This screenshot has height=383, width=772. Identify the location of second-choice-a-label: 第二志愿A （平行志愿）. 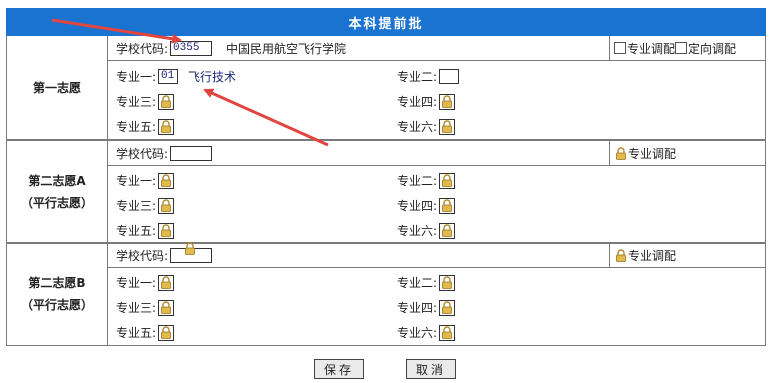
(57, 192).